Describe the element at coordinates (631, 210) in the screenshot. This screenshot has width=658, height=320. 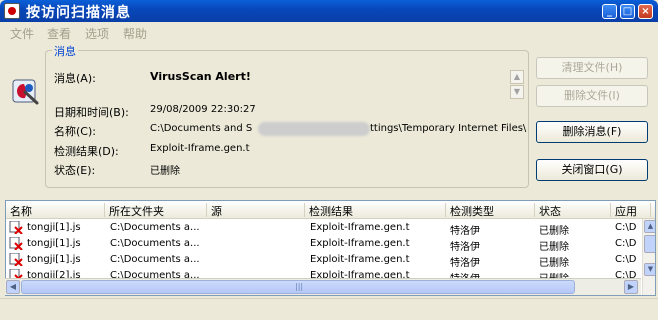
I see `column-header-app: 应用` at that location.